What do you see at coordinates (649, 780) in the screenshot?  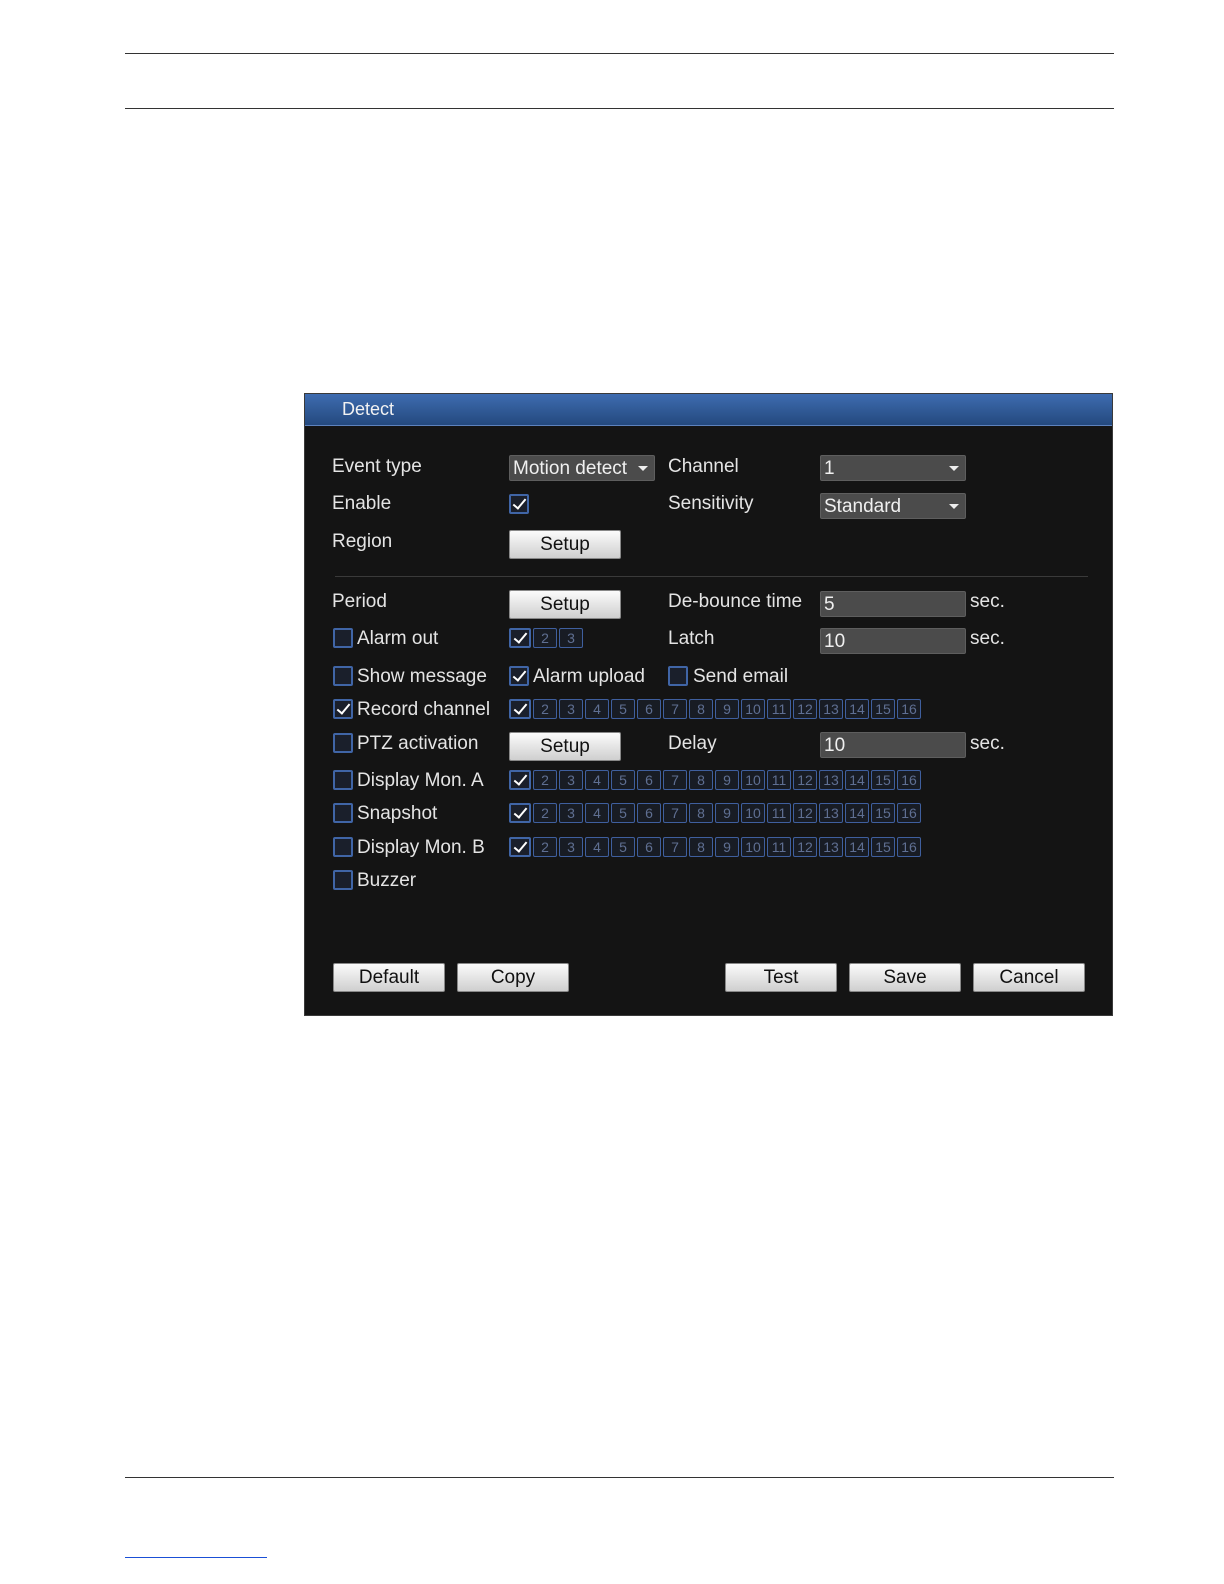 I see `display-mon-a-channel-6: 6` at bounding box center [649, 780].